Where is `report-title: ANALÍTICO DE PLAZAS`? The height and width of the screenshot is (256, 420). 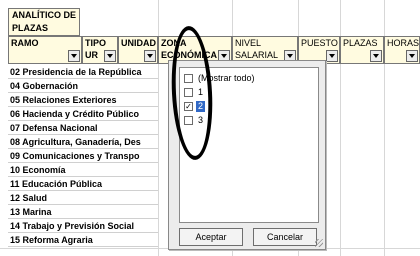
report-title: ANALÍTICO DE PLAZAS is located at coordinates (44, 22).